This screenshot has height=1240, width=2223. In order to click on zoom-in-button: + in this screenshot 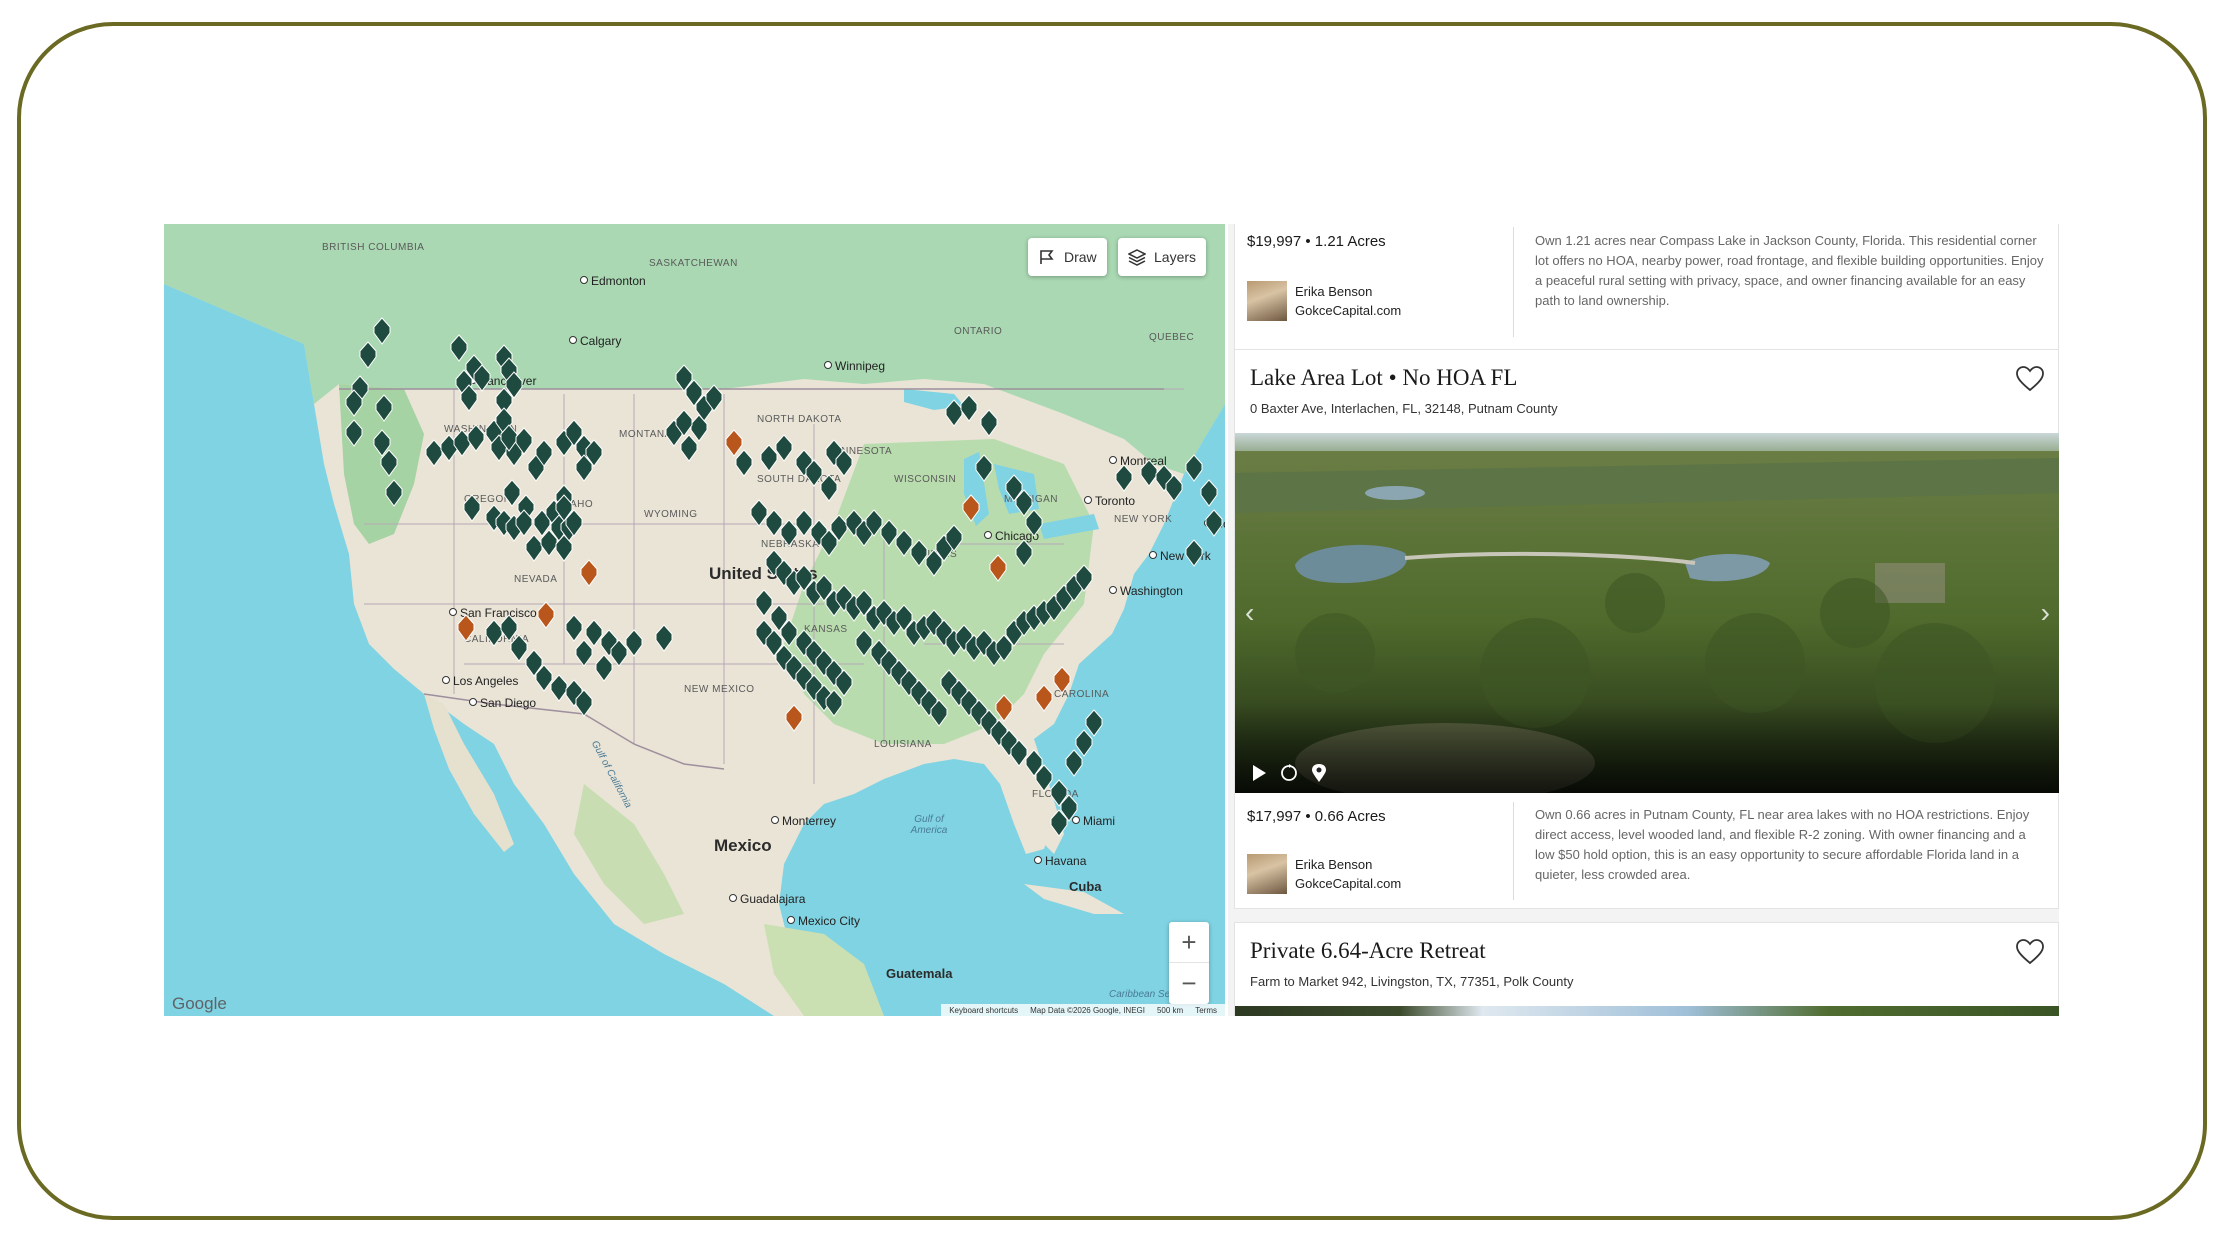, I will do `click(1189, 942)`.